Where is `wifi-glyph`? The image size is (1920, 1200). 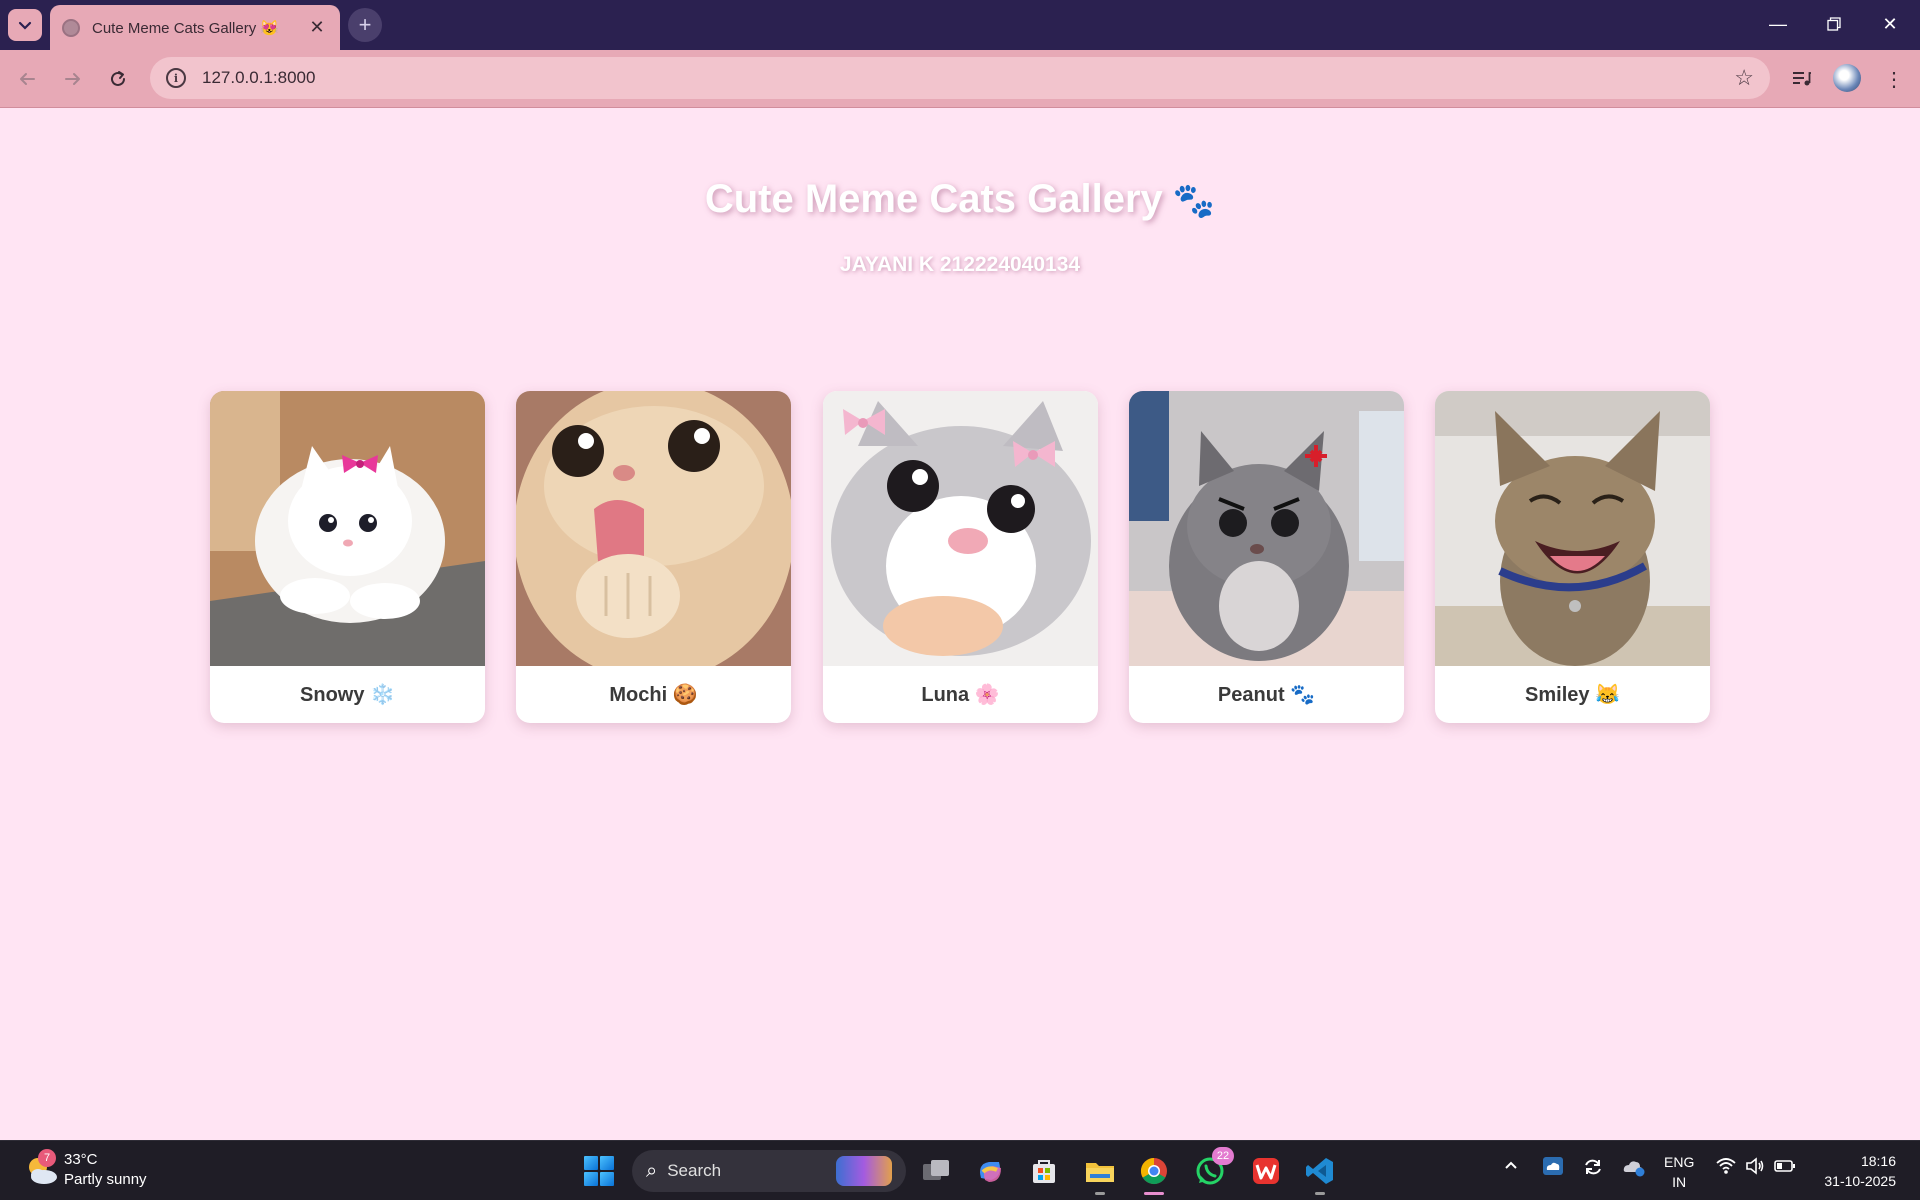
wifi-glyph is located at coordinates (1726, 1166).